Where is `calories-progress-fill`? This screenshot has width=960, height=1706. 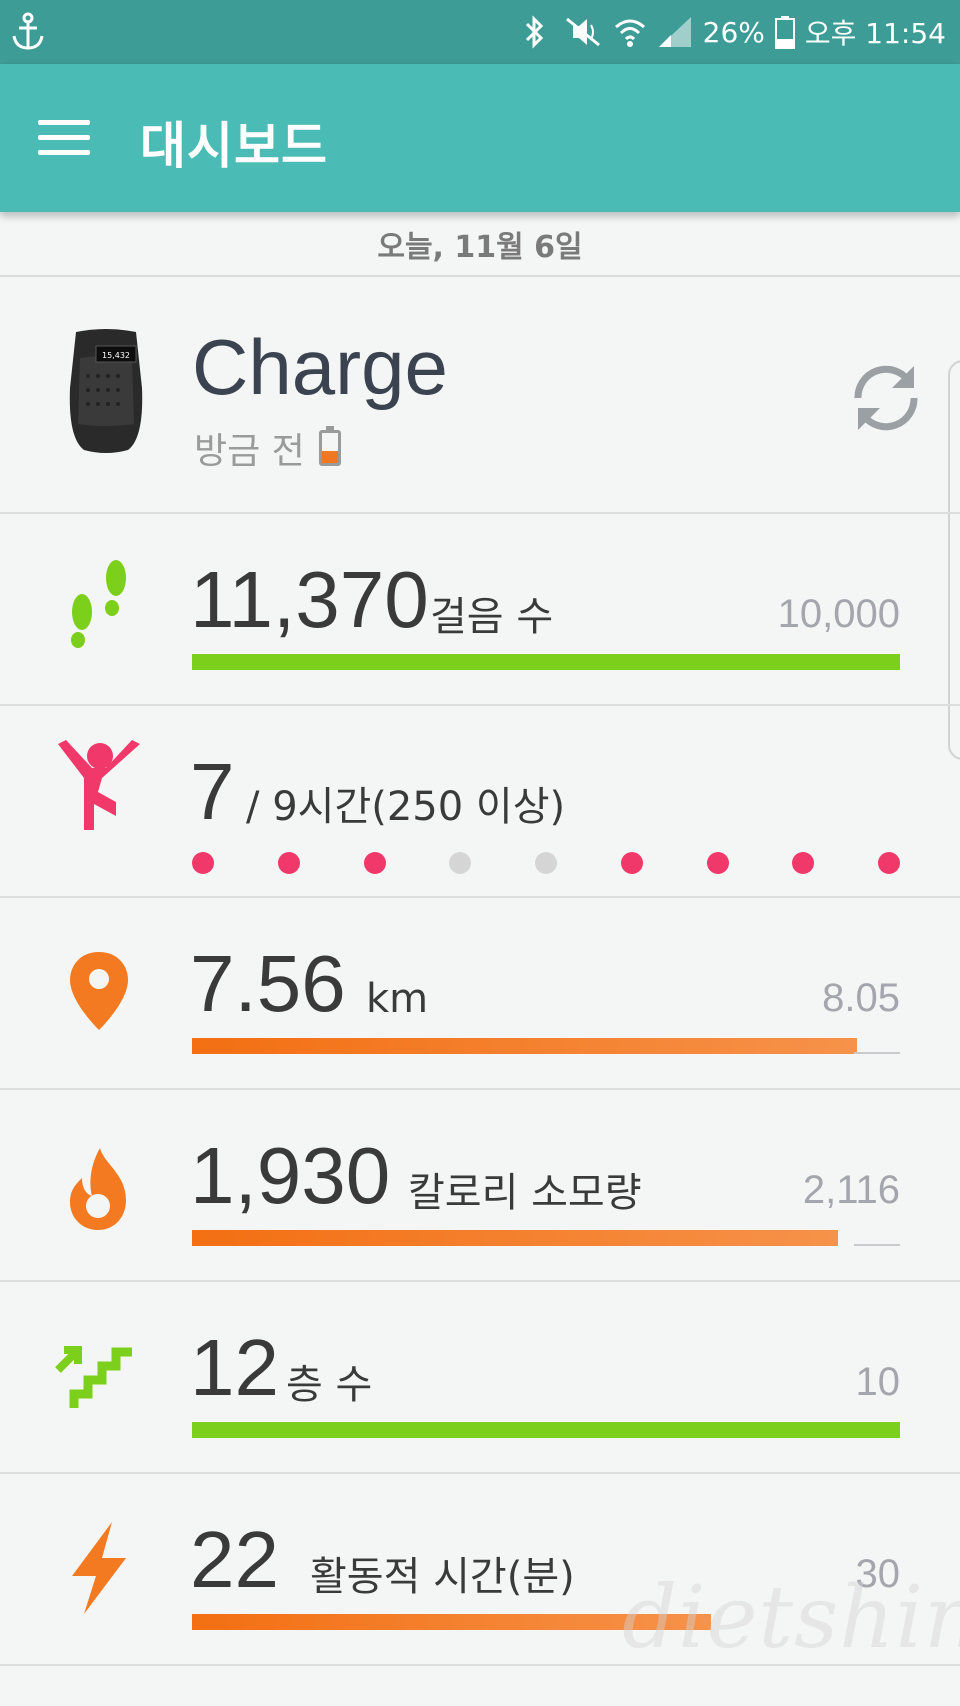 calories-progress-fill is located at coordinates (515, 1238).